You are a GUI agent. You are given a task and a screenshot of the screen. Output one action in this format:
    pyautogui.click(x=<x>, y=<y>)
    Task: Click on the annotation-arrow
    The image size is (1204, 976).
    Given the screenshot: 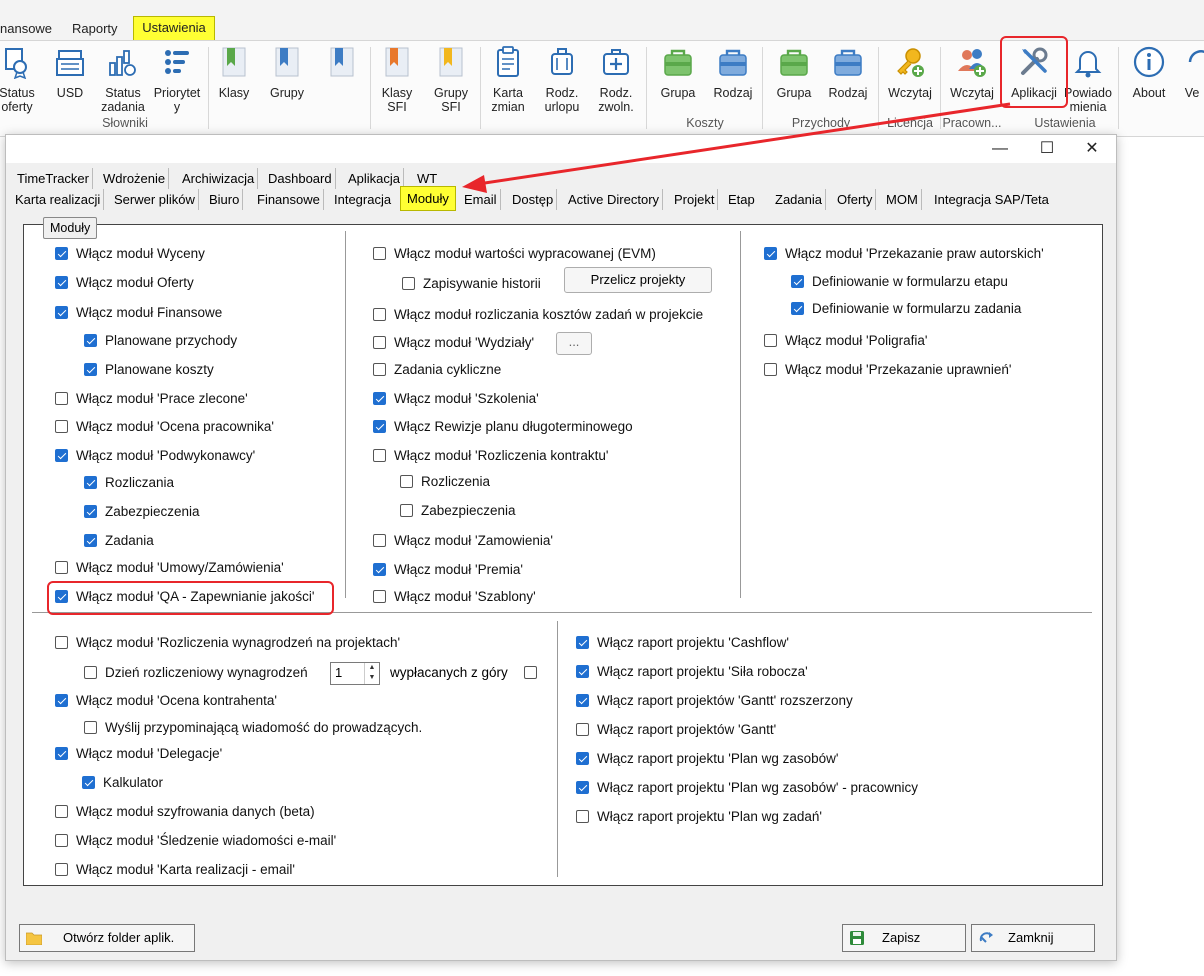 What is the action you would take?
    pyautogui.click(x=736, y=147)
    